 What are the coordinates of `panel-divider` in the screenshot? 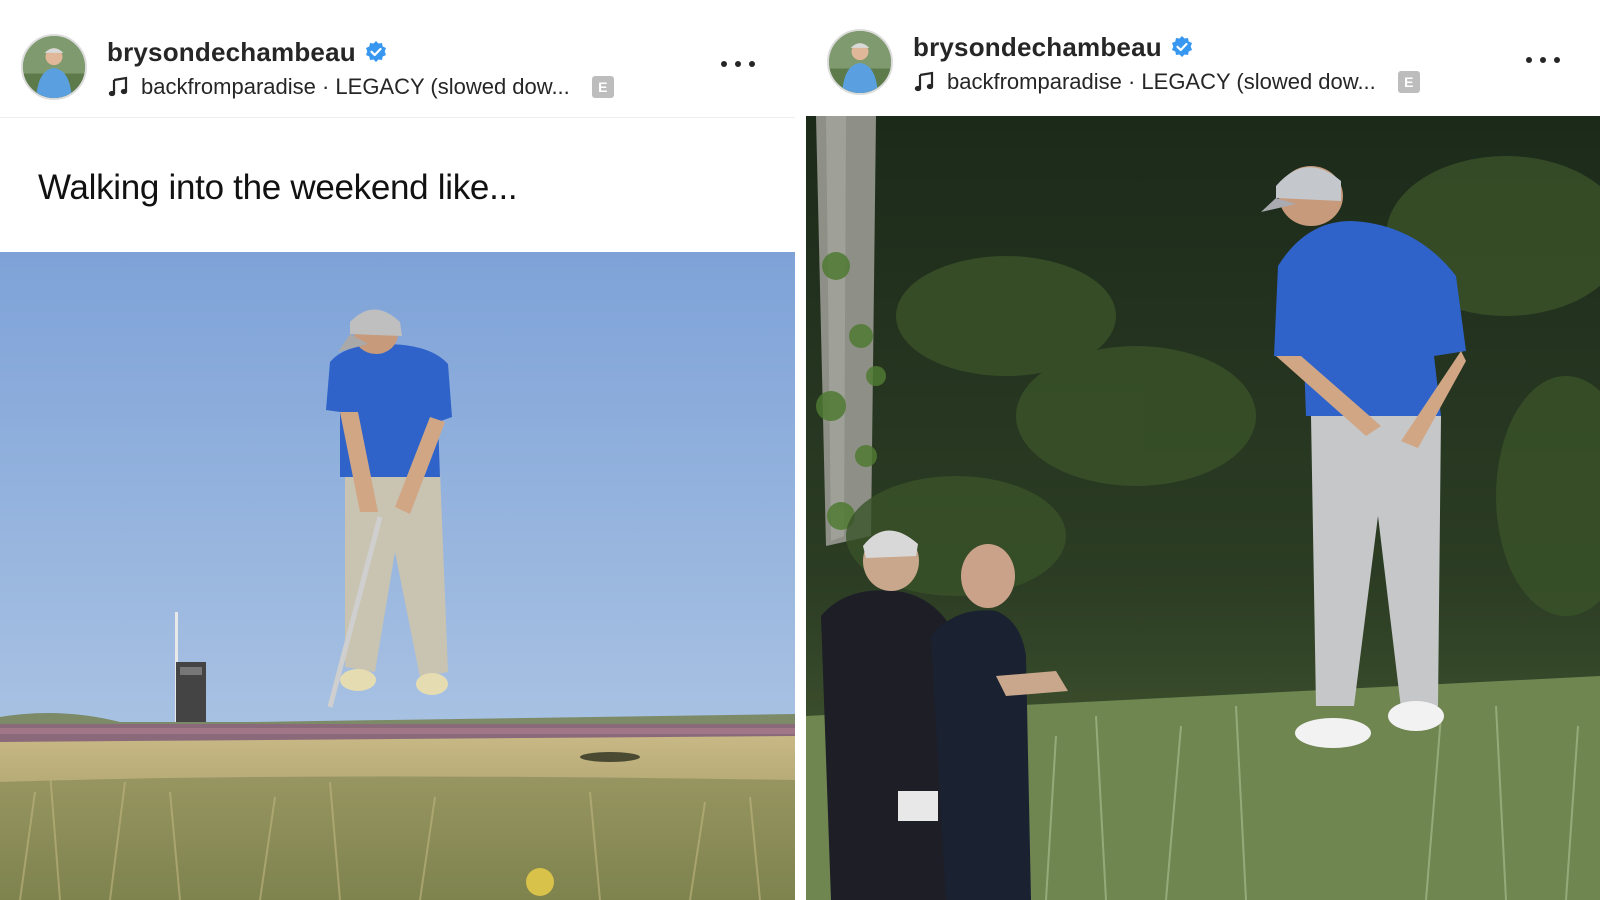 It's located at (800, 450).